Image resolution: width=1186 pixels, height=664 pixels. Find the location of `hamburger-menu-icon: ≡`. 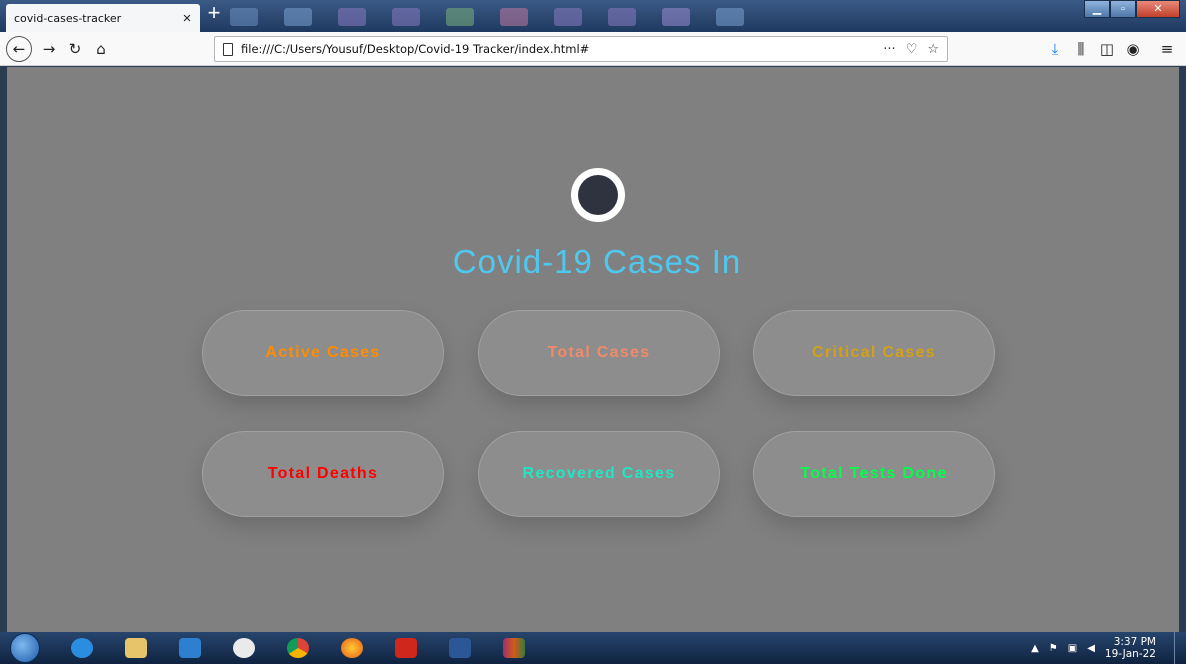

hamburger-menu-icon: ≡ is located at coordinates (1167, 49).